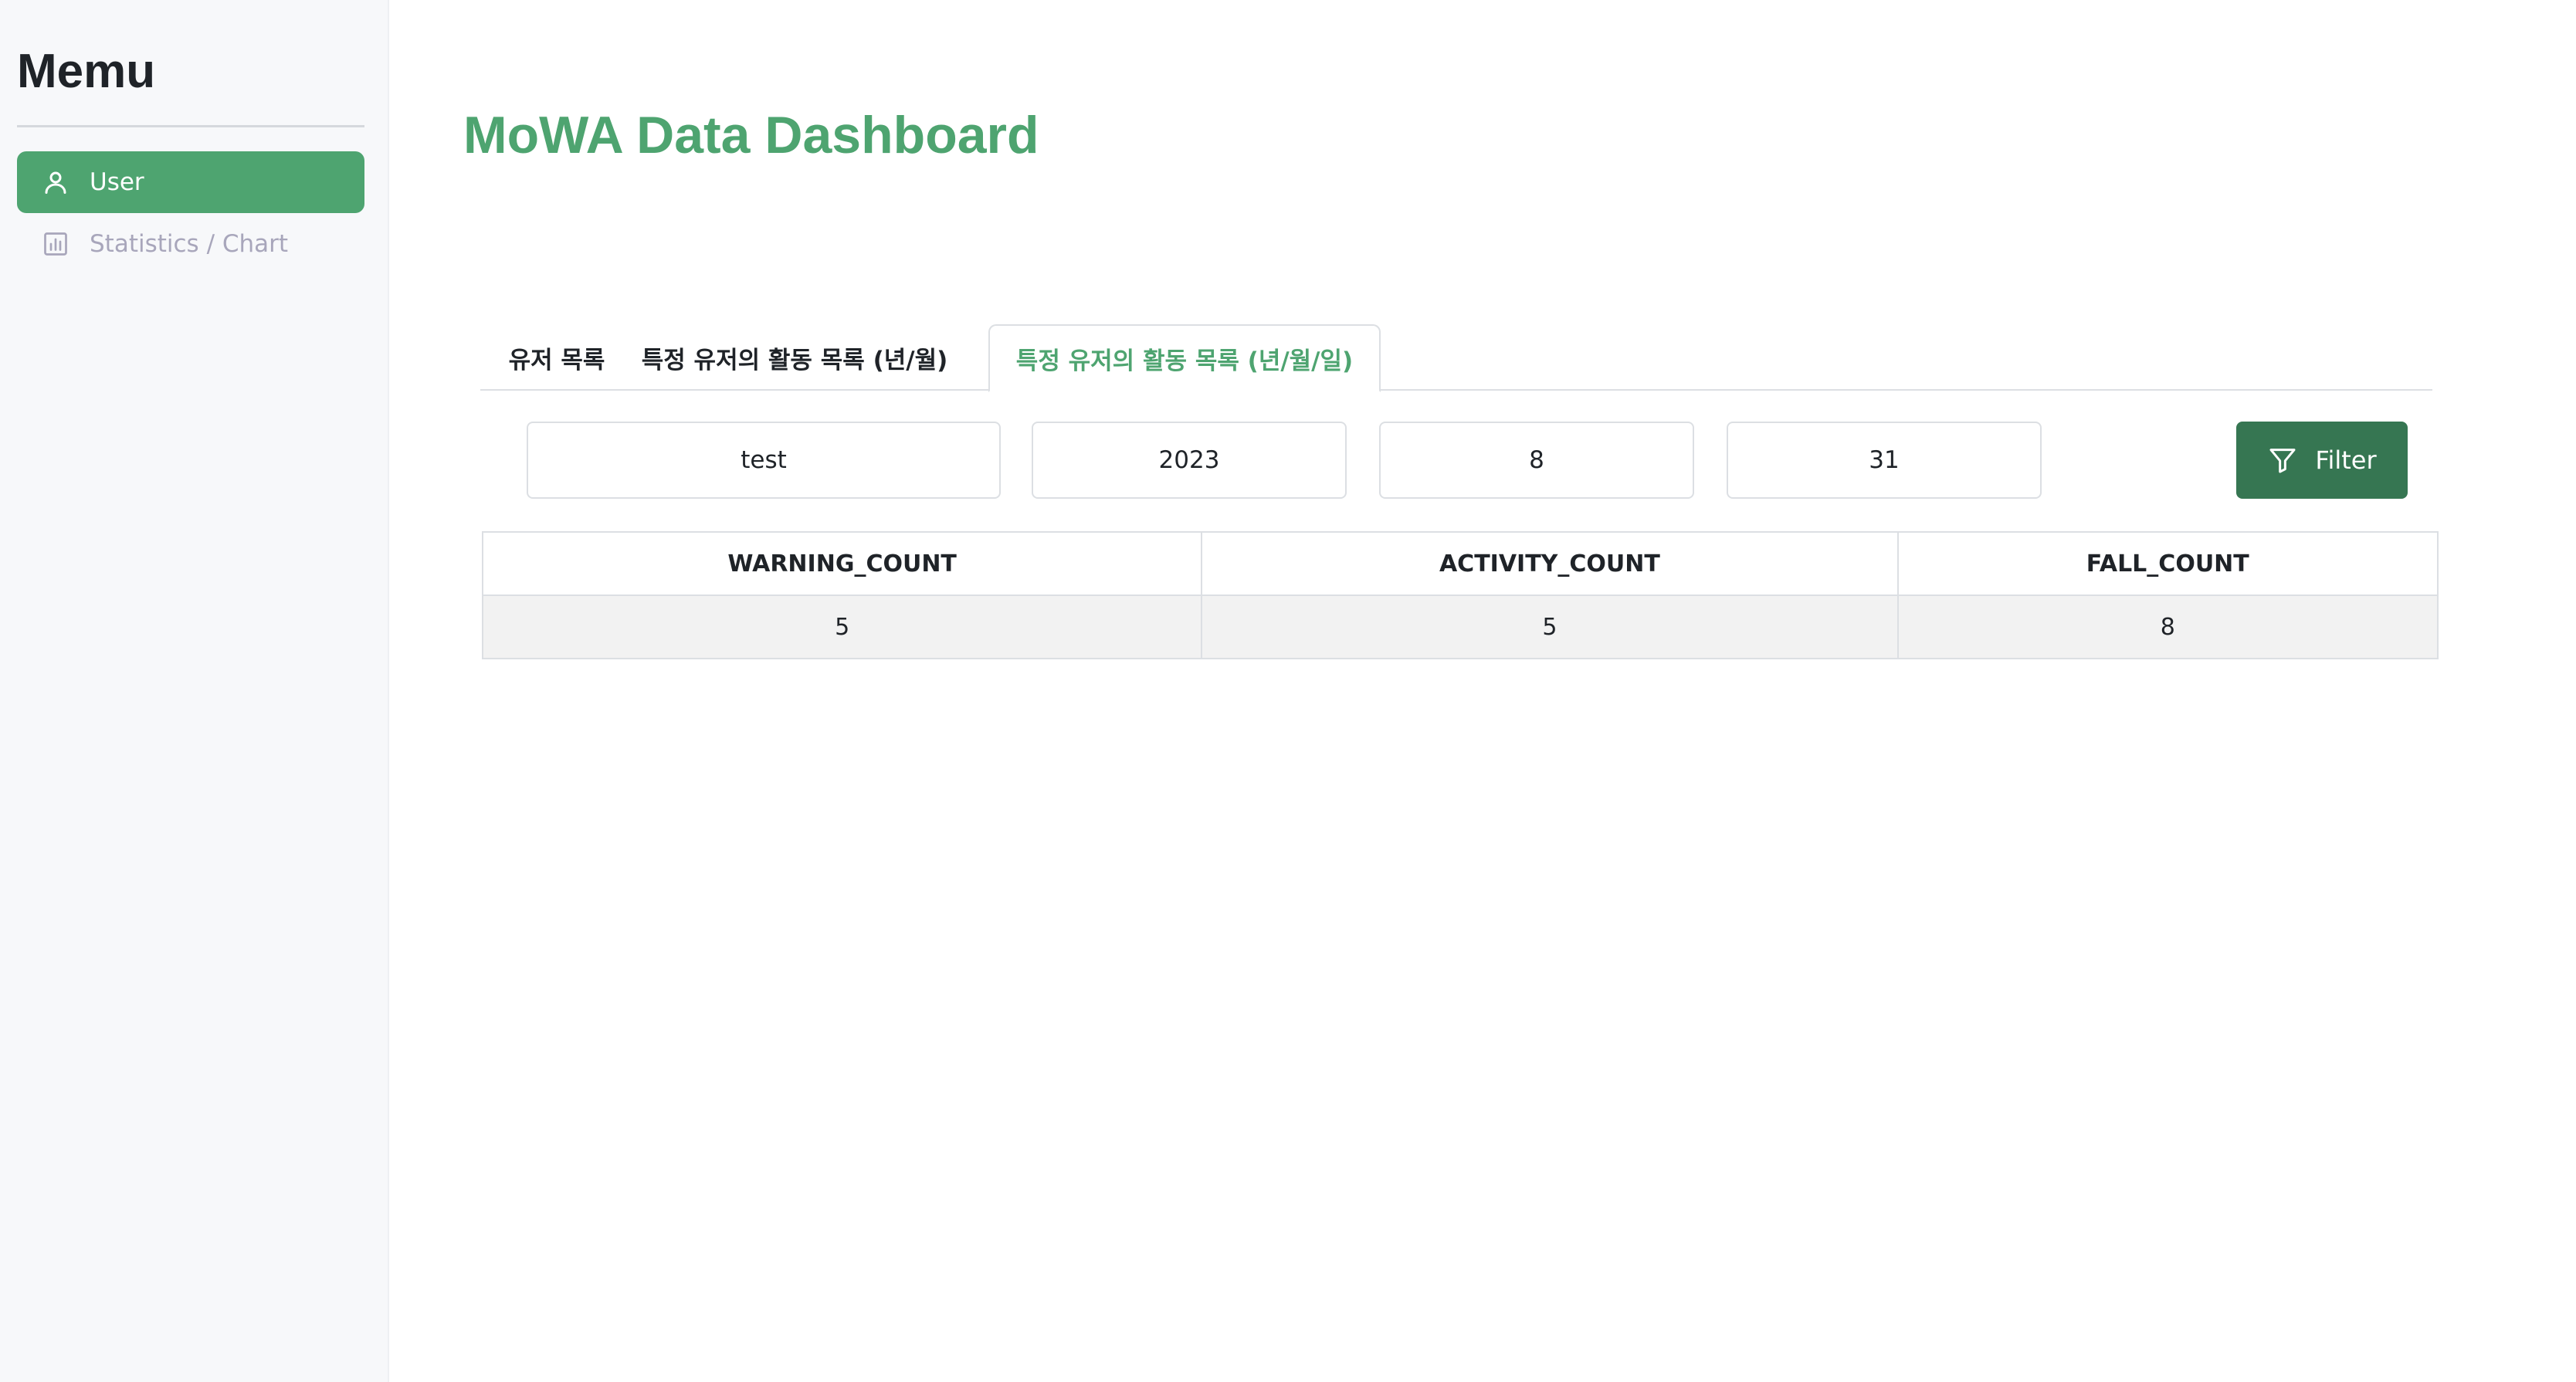  Describe the element at coordinates (55, 182) in the screenshot. I see `user-icon` at that location.